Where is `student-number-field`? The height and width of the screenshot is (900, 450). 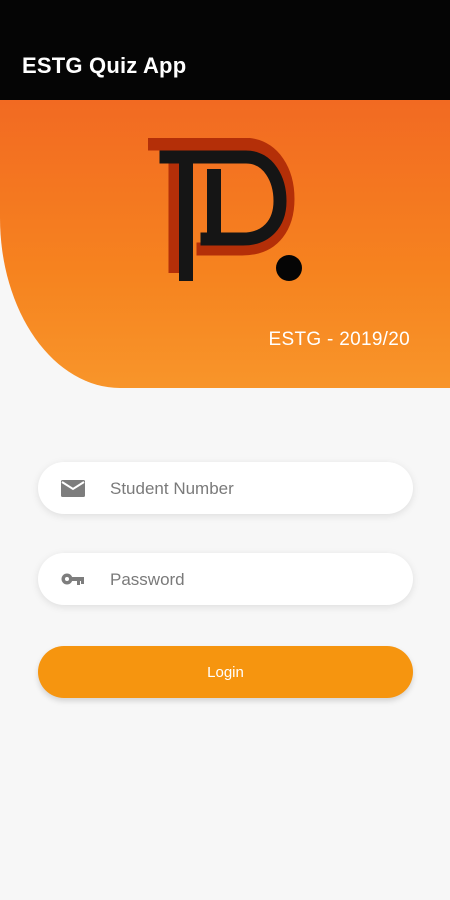
student-number-field is located at coordinates (225, 489).